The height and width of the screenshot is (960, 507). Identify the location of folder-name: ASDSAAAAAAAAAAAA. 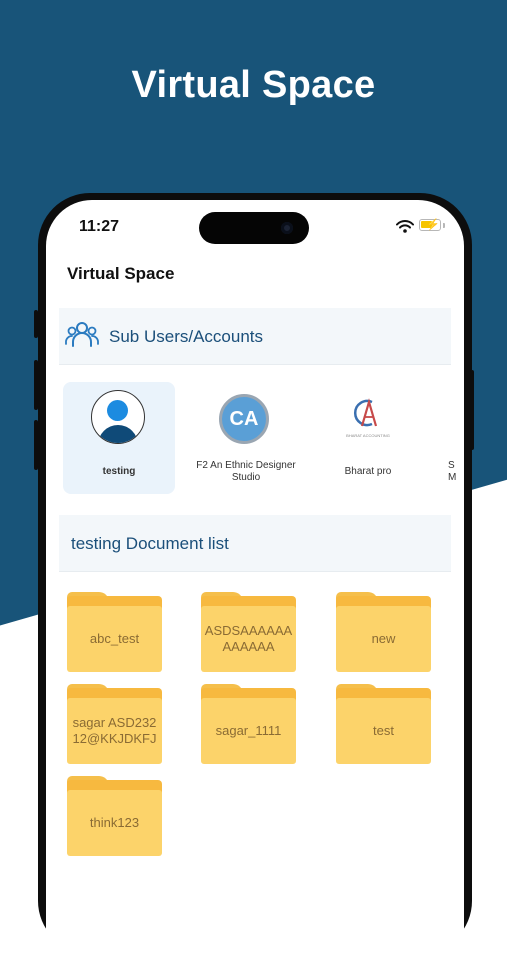
(248, 638).